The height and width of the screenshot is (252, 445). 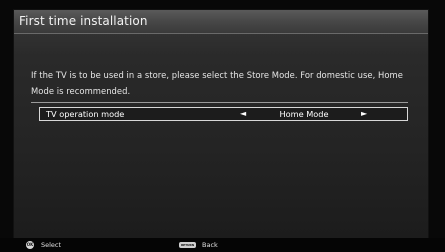 What do you see at coordinates (51, 245) in the screenshot?
I see `select-label: Select` at bounding box center [51, 245].